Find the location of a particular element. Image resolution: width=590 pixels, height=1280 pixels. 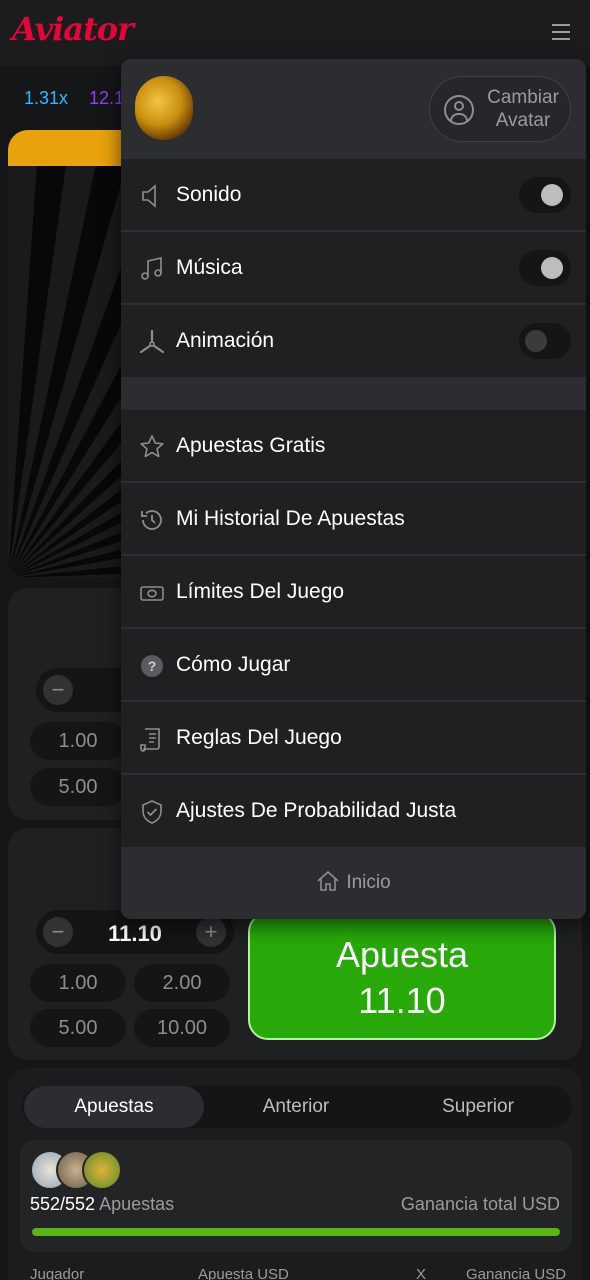

menu-profile: Cambiar Avatar is located at coordinates (353, 109).